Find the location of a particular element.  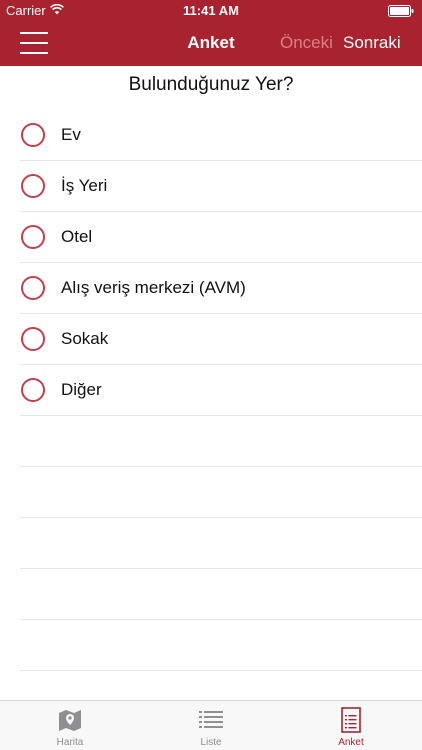

list-icon is located at coordinates (211, 719).